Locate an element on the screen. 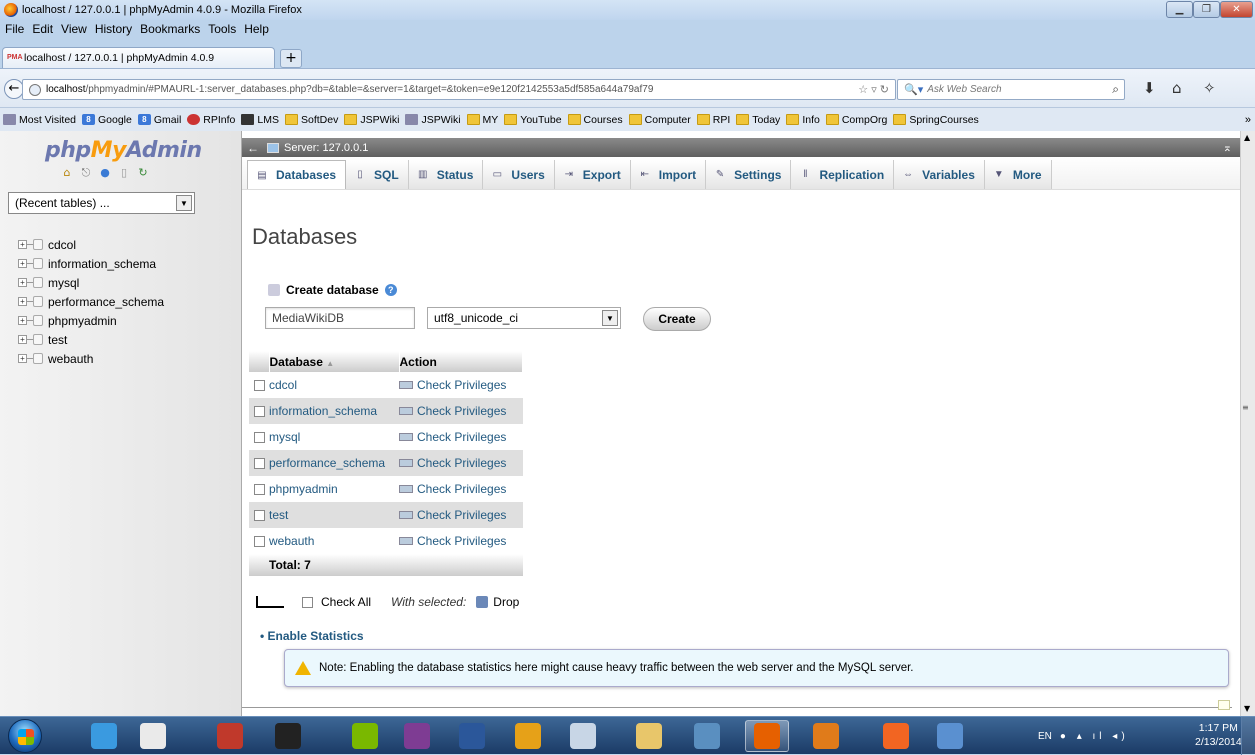 The image size is (1255, 755). bookmark-11: Computer is located at coordinates (659, 120).